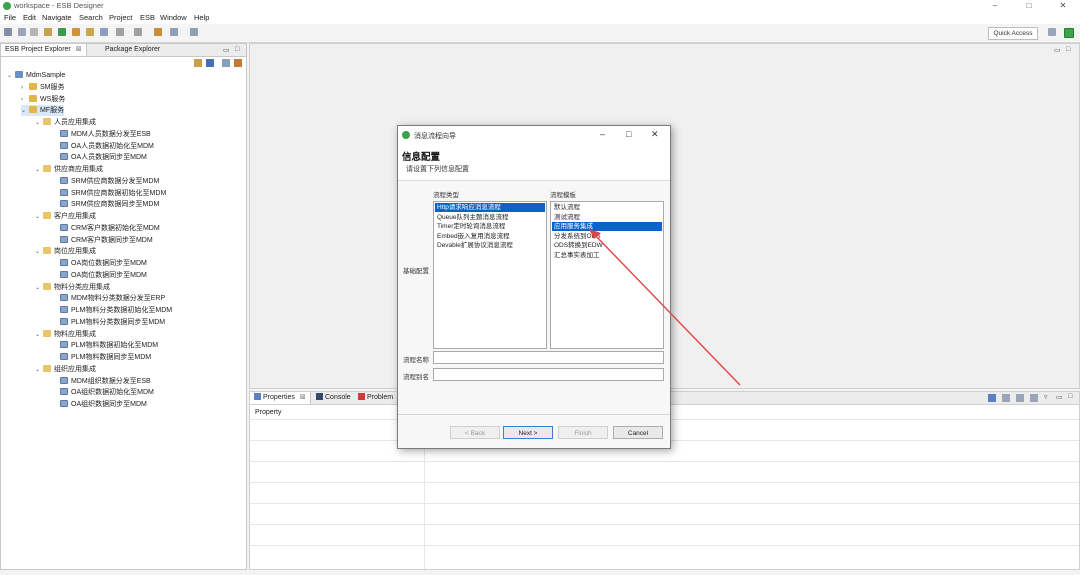  What do you see at coordinates (665, 307) in the screenshot?
I see `annotation-arrow` at bounding box center [665, 307].